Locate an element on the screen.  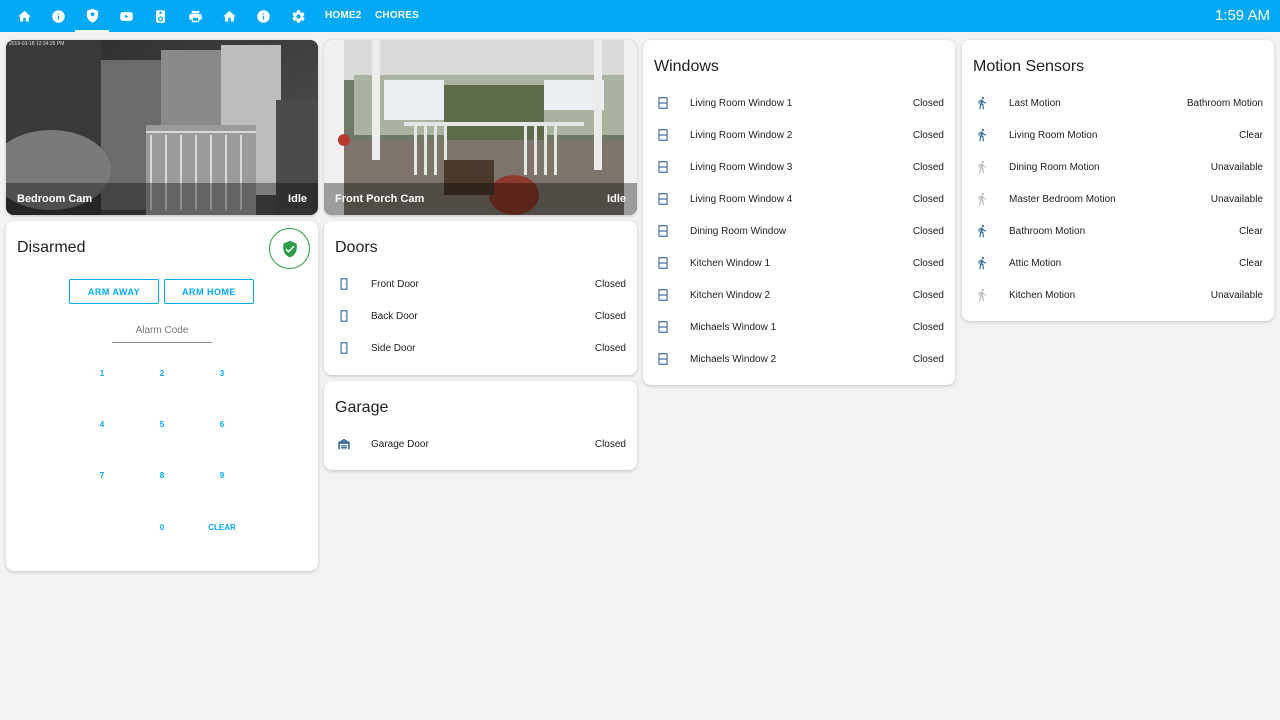
door-label: Front Door is located at coordinates (395, 284).